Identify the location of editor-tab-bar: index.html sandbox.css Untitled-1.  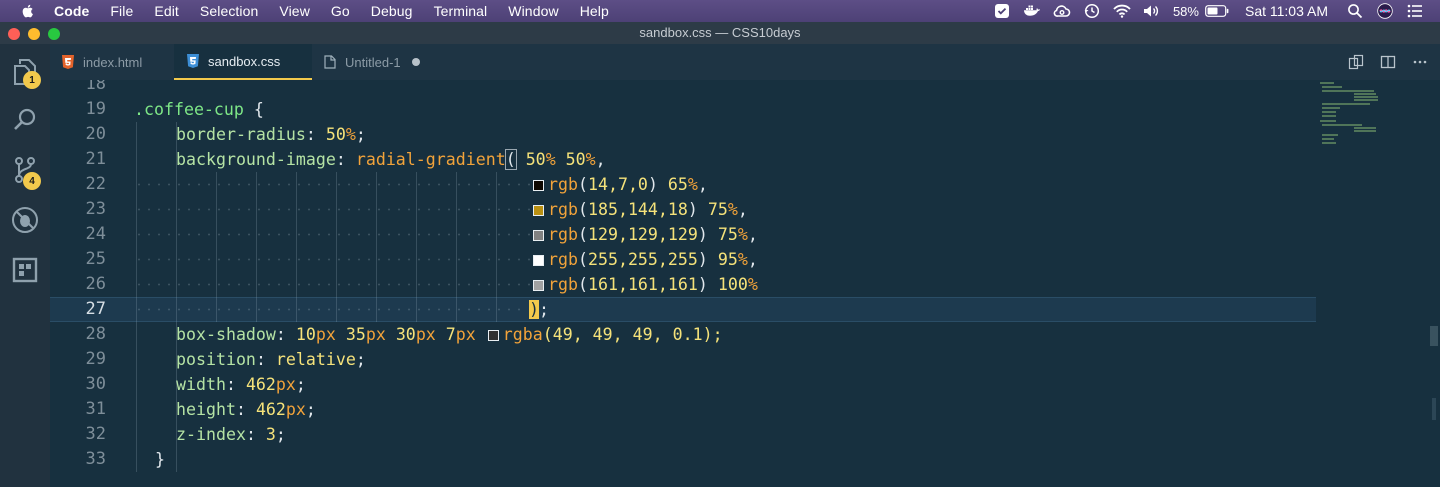
(745, 62).